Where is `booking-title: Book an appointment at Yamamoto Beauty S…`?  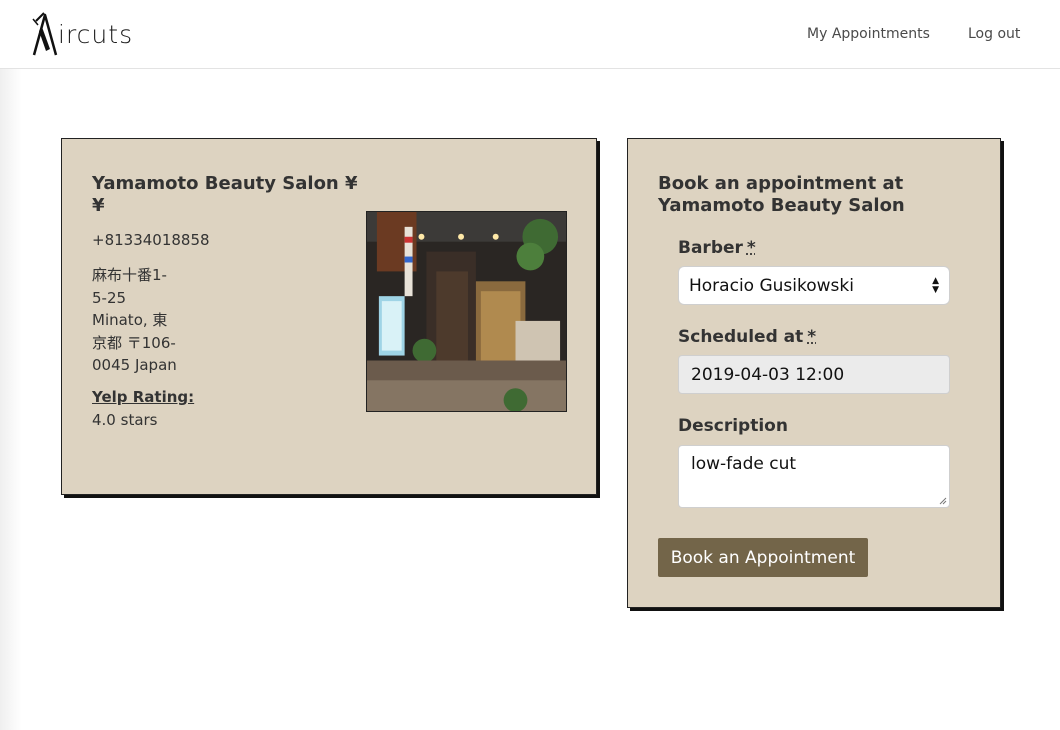 booking-title: Book an appointment at Yamamoto Beauty S… is located at coordinates (781, 194).